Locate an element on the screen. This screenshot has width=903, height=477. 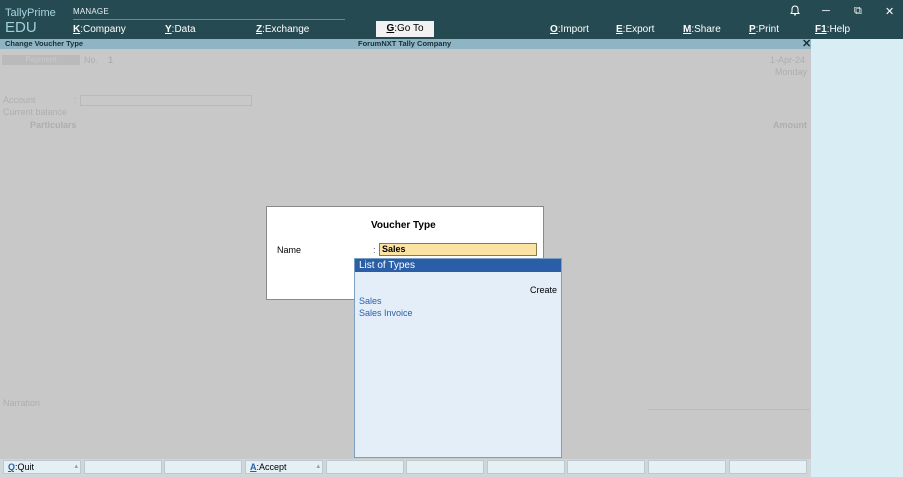
amount-header: Amount is located at coordinates (790, 125).